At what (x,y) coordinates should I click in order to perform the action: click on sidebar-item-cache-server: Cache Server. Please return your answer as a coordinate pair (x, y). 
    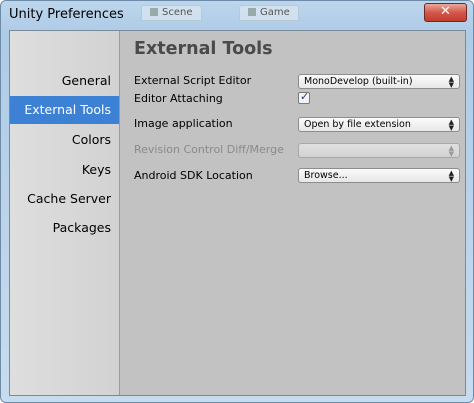
    Looking at the image, I should click on (64, 199).